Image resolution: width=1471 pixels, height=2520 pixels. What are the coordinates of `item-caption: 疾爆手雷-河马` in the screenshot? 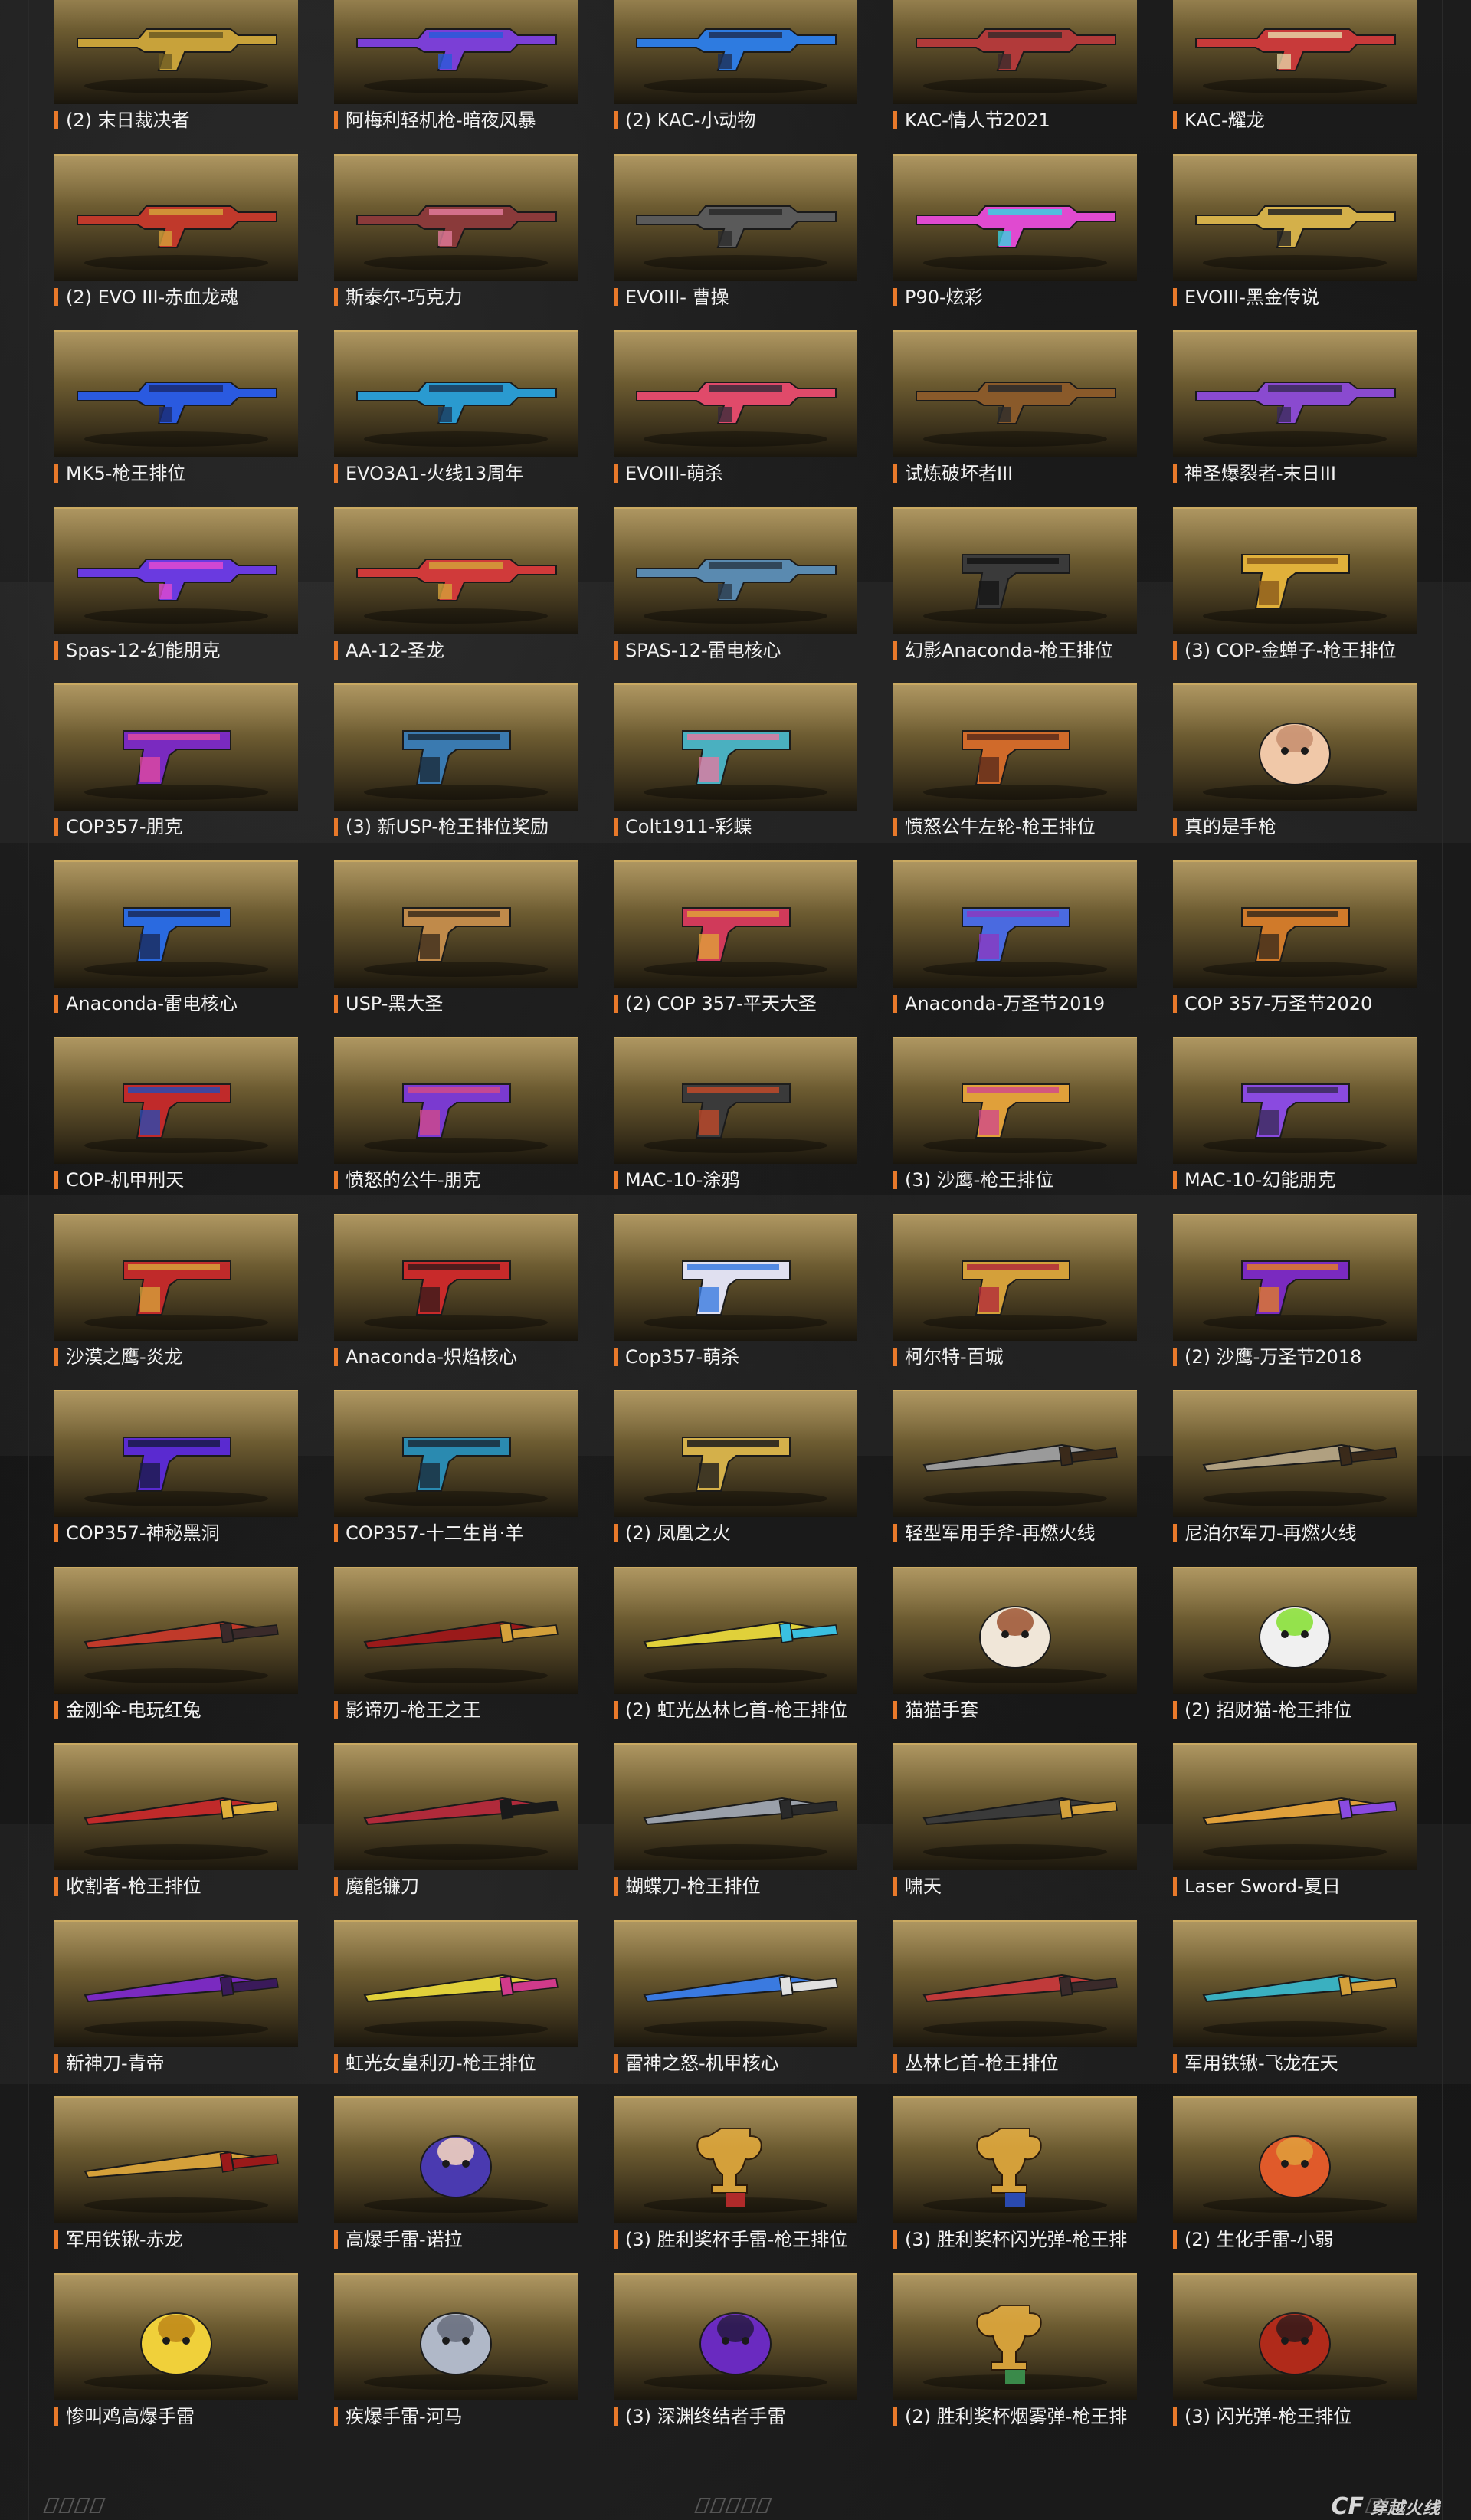 It's located at (456, 2416).